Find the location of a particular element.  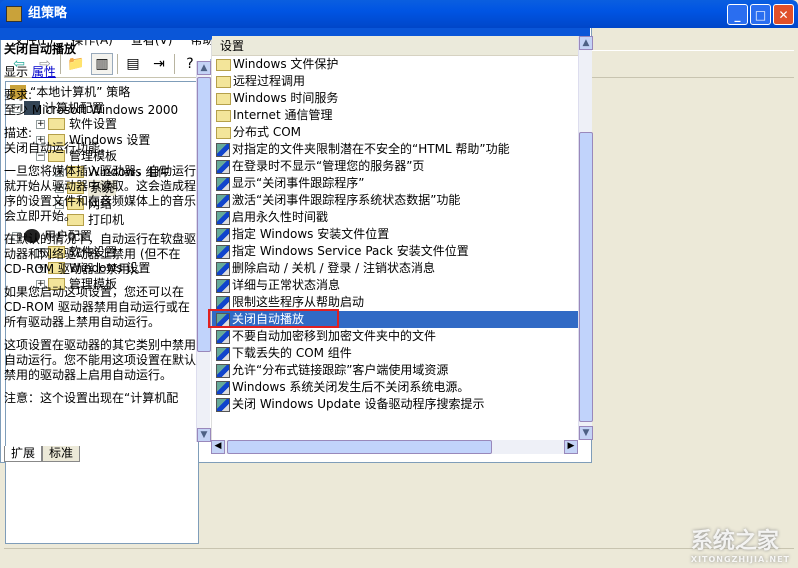

list-item-setting: 启用永久性时间戳 is located at coordinates (395, 217).